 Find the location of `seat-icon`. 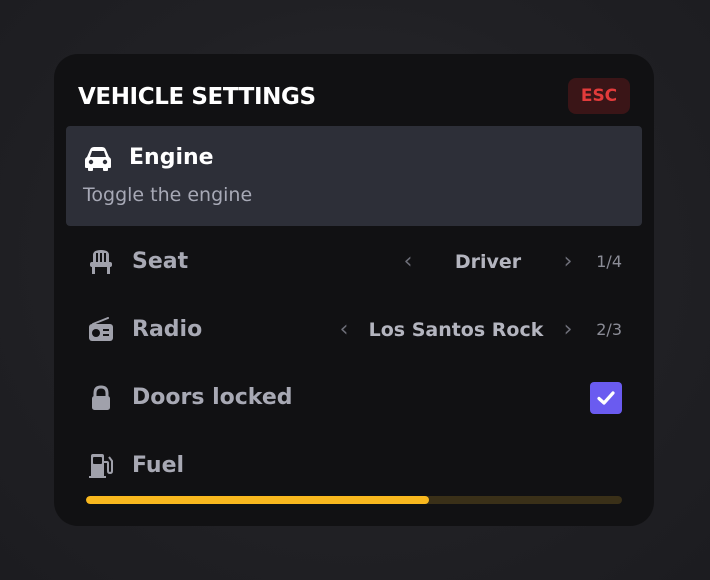

seat-icon is located at coordinates (101, 262).